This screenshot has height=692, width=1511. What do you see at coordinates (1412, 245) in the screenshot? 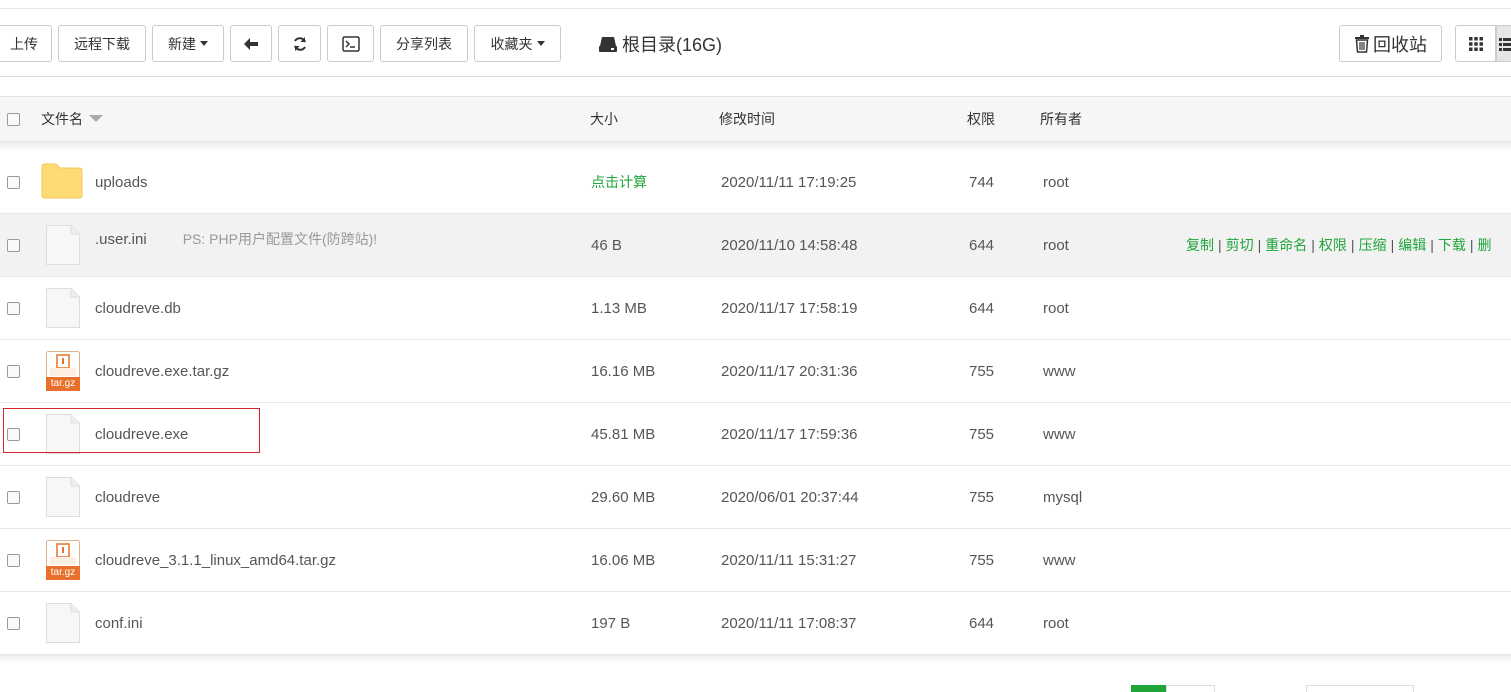
I see `row-action-link: 编辑` at bounding box center [1412, 245].